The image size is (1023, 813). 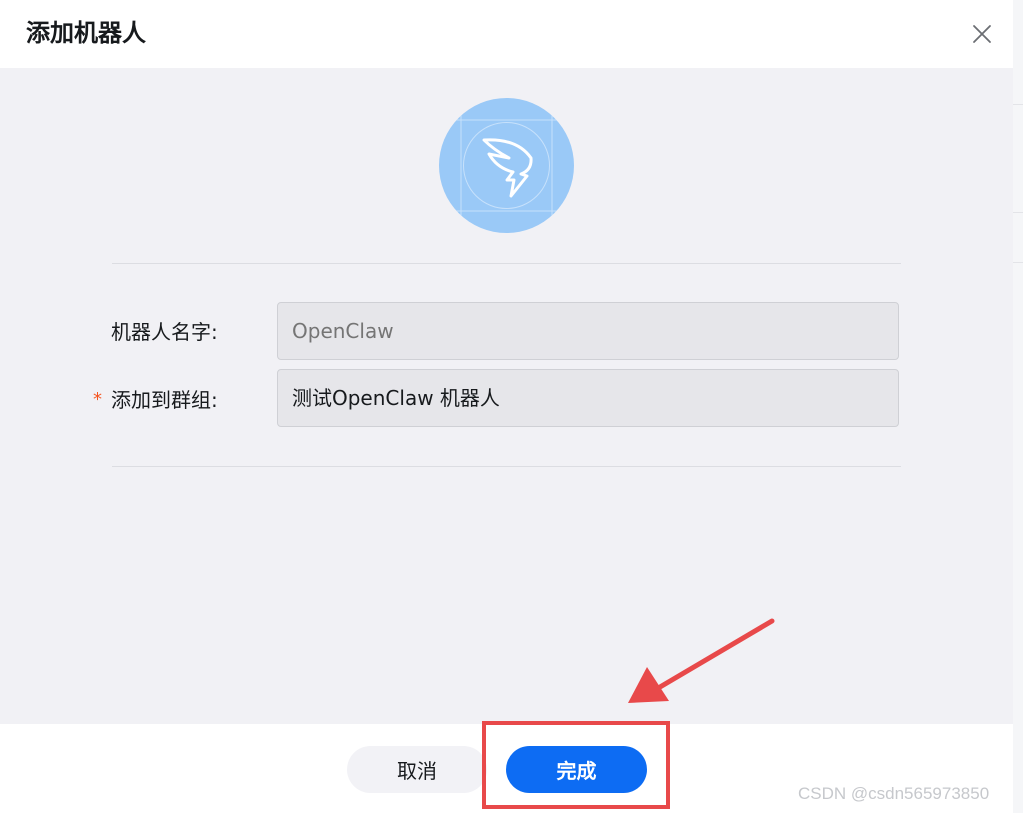 What do you see at coordinates (1018, 406) in the screenshot?
I see `background-page-edge` at bounding box center [1018, 406].